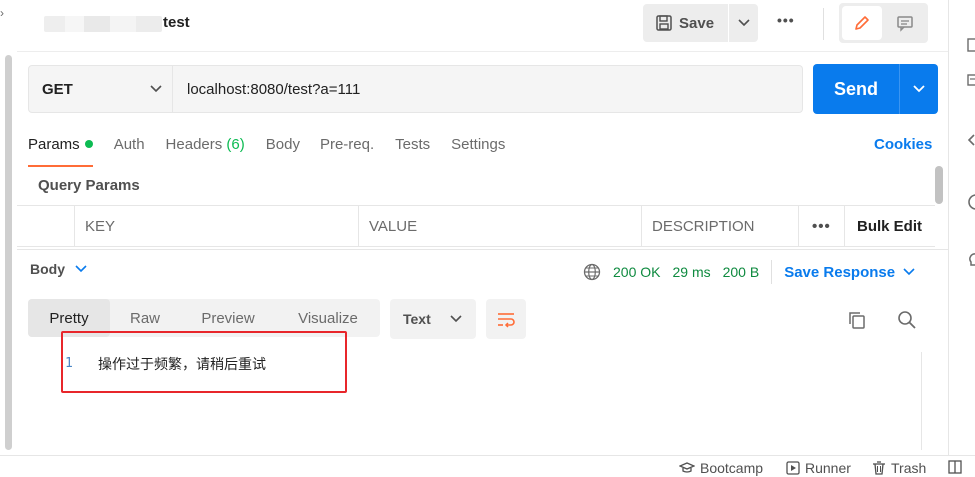 The height and width of the screenshot is (477, 975). I want to click on column-header-value: VALUE, so click(499, 226).